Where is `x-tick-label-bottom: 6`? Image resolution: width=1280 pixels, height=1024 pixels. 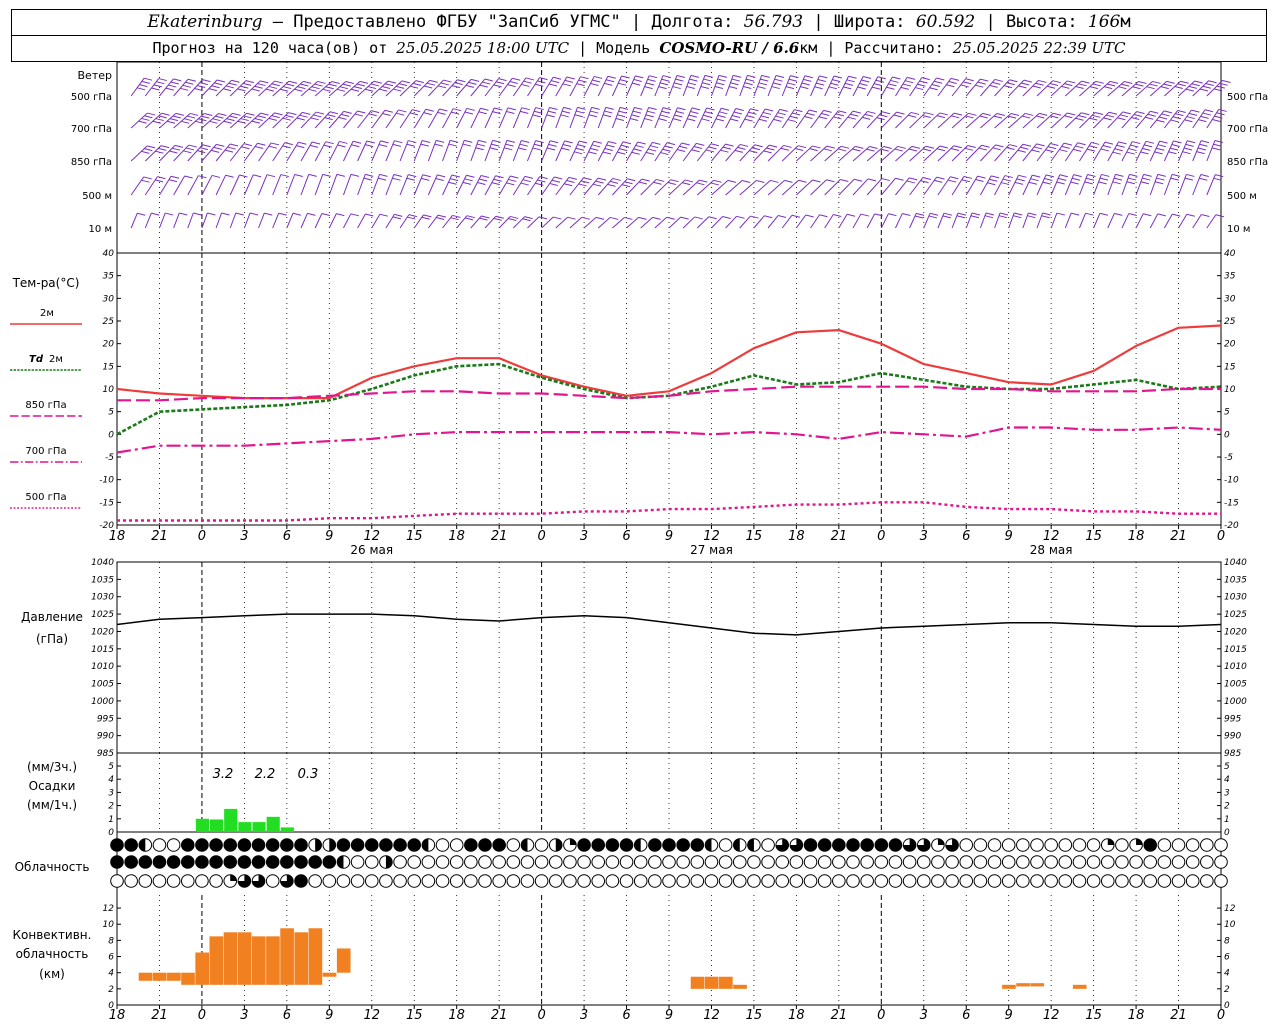
x-tick-label-bottom: 6 is located at coordinates (626, 1015).